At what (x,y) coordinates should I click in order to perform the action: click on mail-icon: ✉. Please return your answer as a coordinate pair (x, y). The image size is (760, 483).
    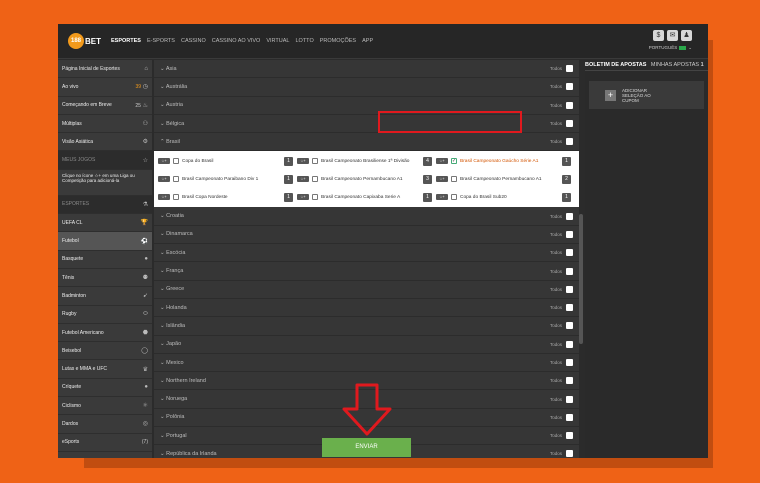
    Looking at the image, I should click on (672, 35).